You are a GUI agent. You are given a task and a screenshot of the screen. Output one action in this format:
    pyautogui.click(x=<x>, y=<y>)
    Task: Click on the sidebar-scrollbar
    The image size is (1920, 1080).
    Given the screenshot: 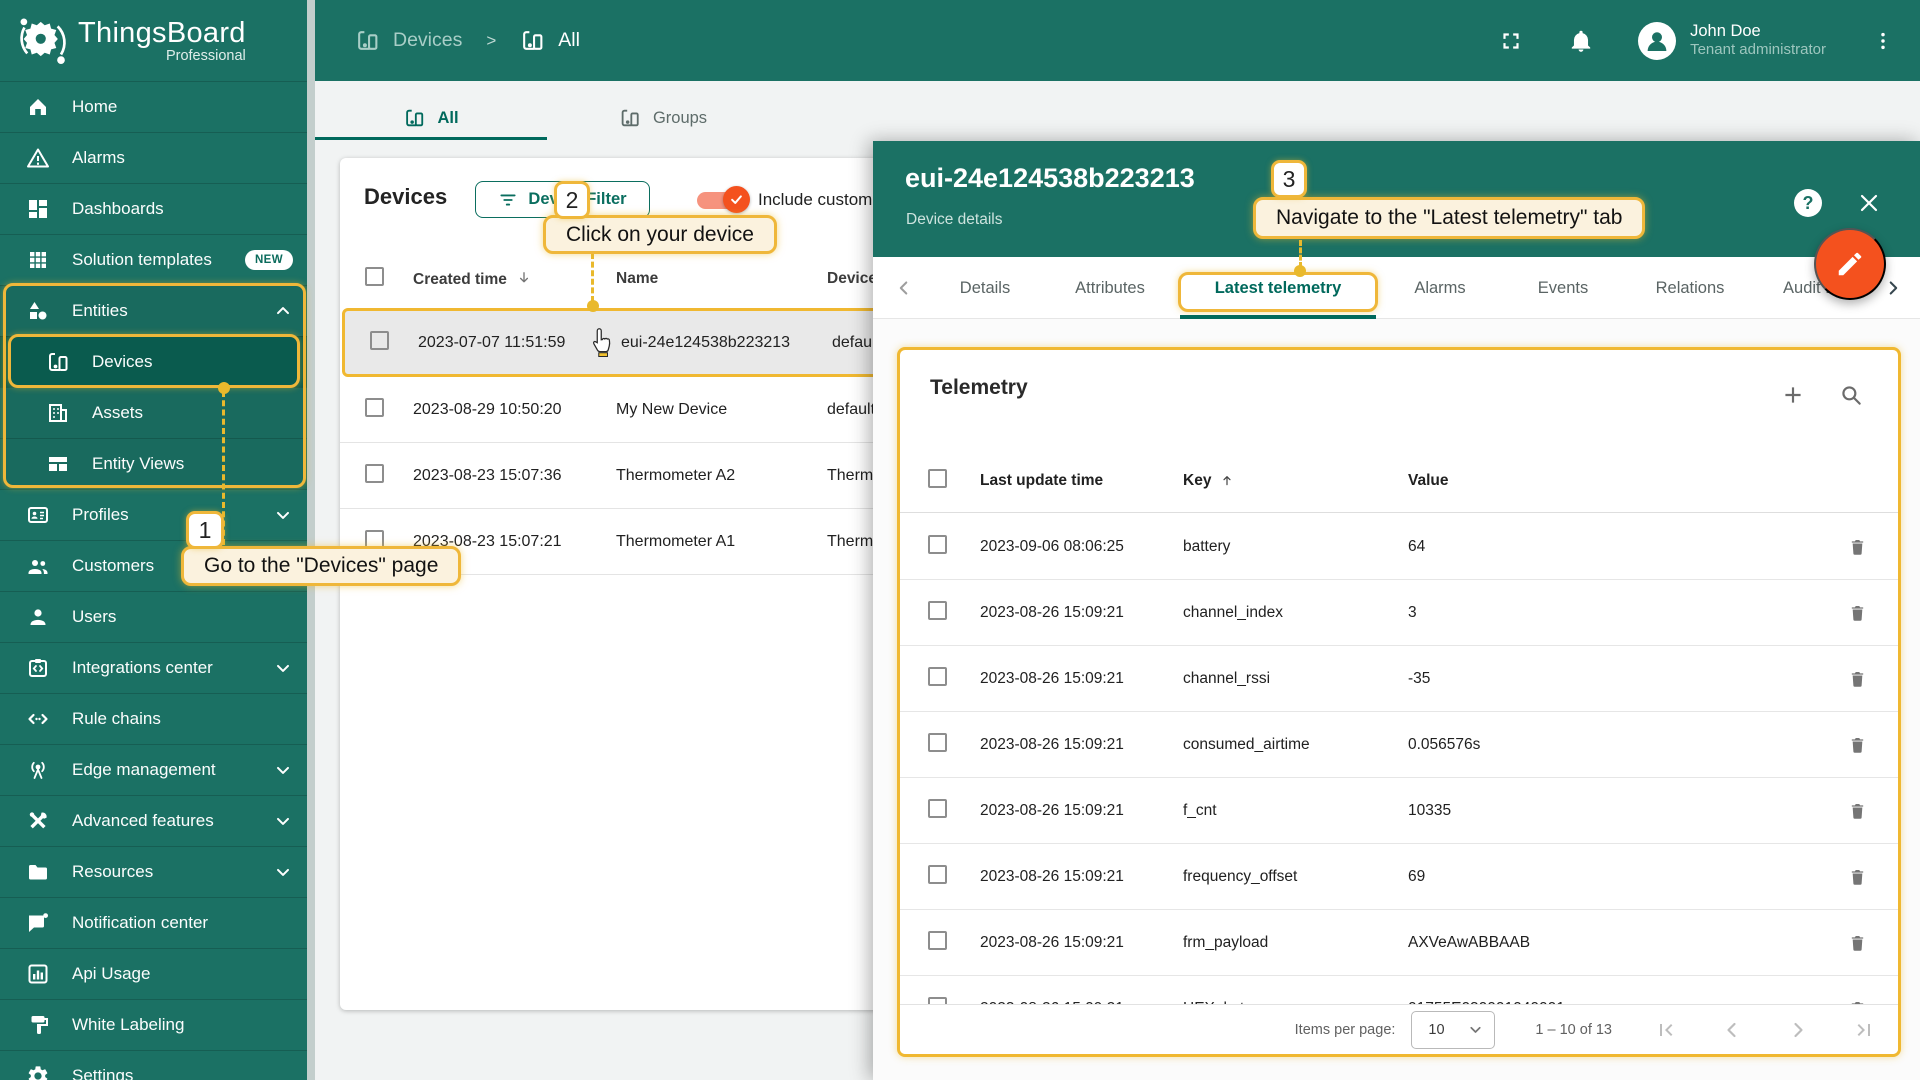 What is the action you would take?
    pyautogui.click(x=311, y=540)
    